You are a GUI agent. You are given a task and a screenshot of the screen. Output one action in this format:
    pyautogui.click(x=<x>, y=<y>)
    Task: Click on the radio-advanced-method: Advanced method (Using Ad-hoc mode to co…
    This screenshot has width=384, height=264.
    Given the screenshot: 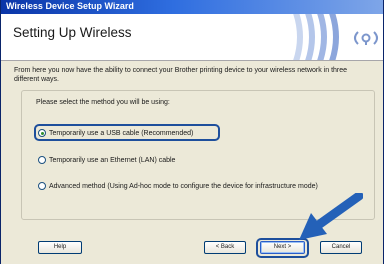 What is the action you would take?
    pyautogui.click(x=178, y=186)
    